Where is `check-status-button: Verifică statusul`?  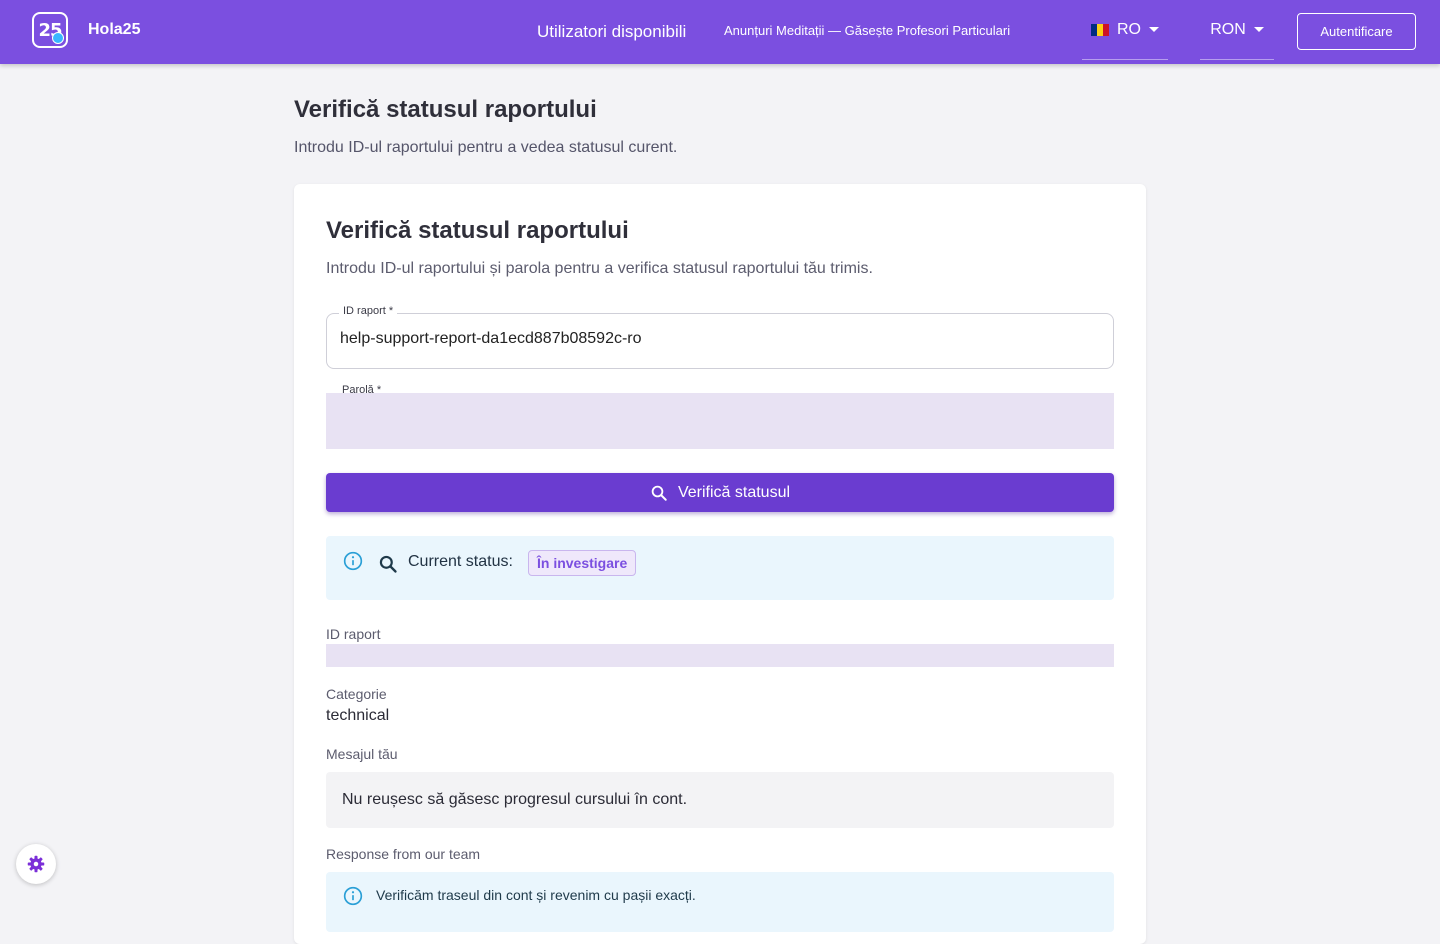 check-status-button: Verifică statusul is located at coordinates (720, 492).